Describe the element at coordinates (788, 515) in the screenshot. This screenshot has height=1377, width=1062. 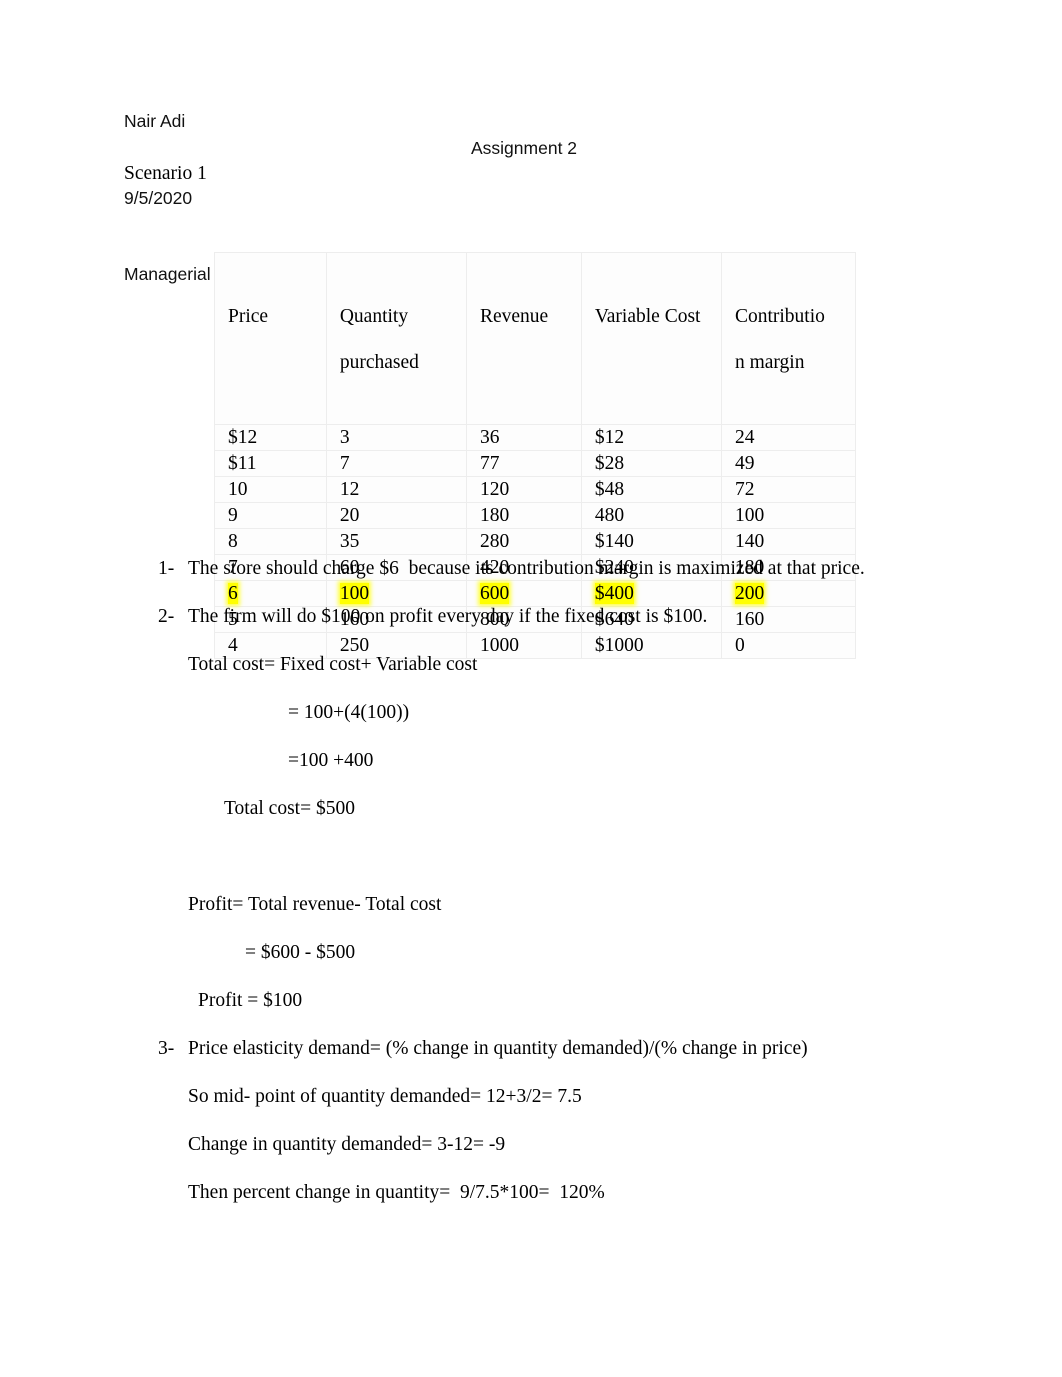
I see `cell-contribution-margin: 100` at that location.